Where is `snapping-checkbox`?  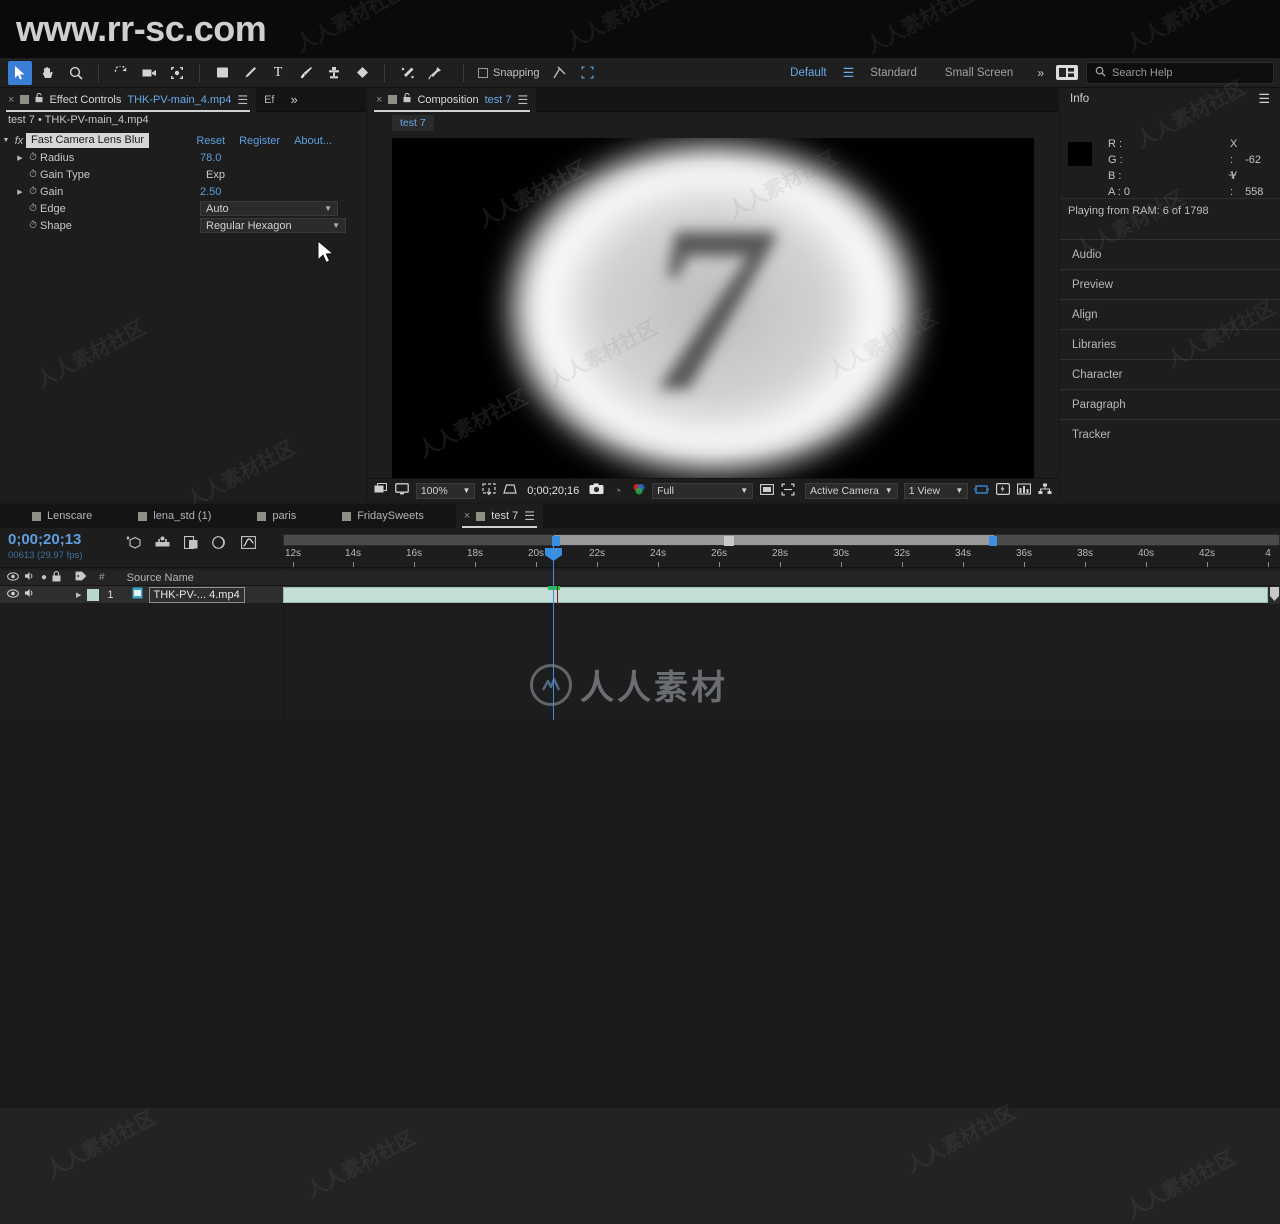 snapping-checkbox is located at coordinates (483, 72).